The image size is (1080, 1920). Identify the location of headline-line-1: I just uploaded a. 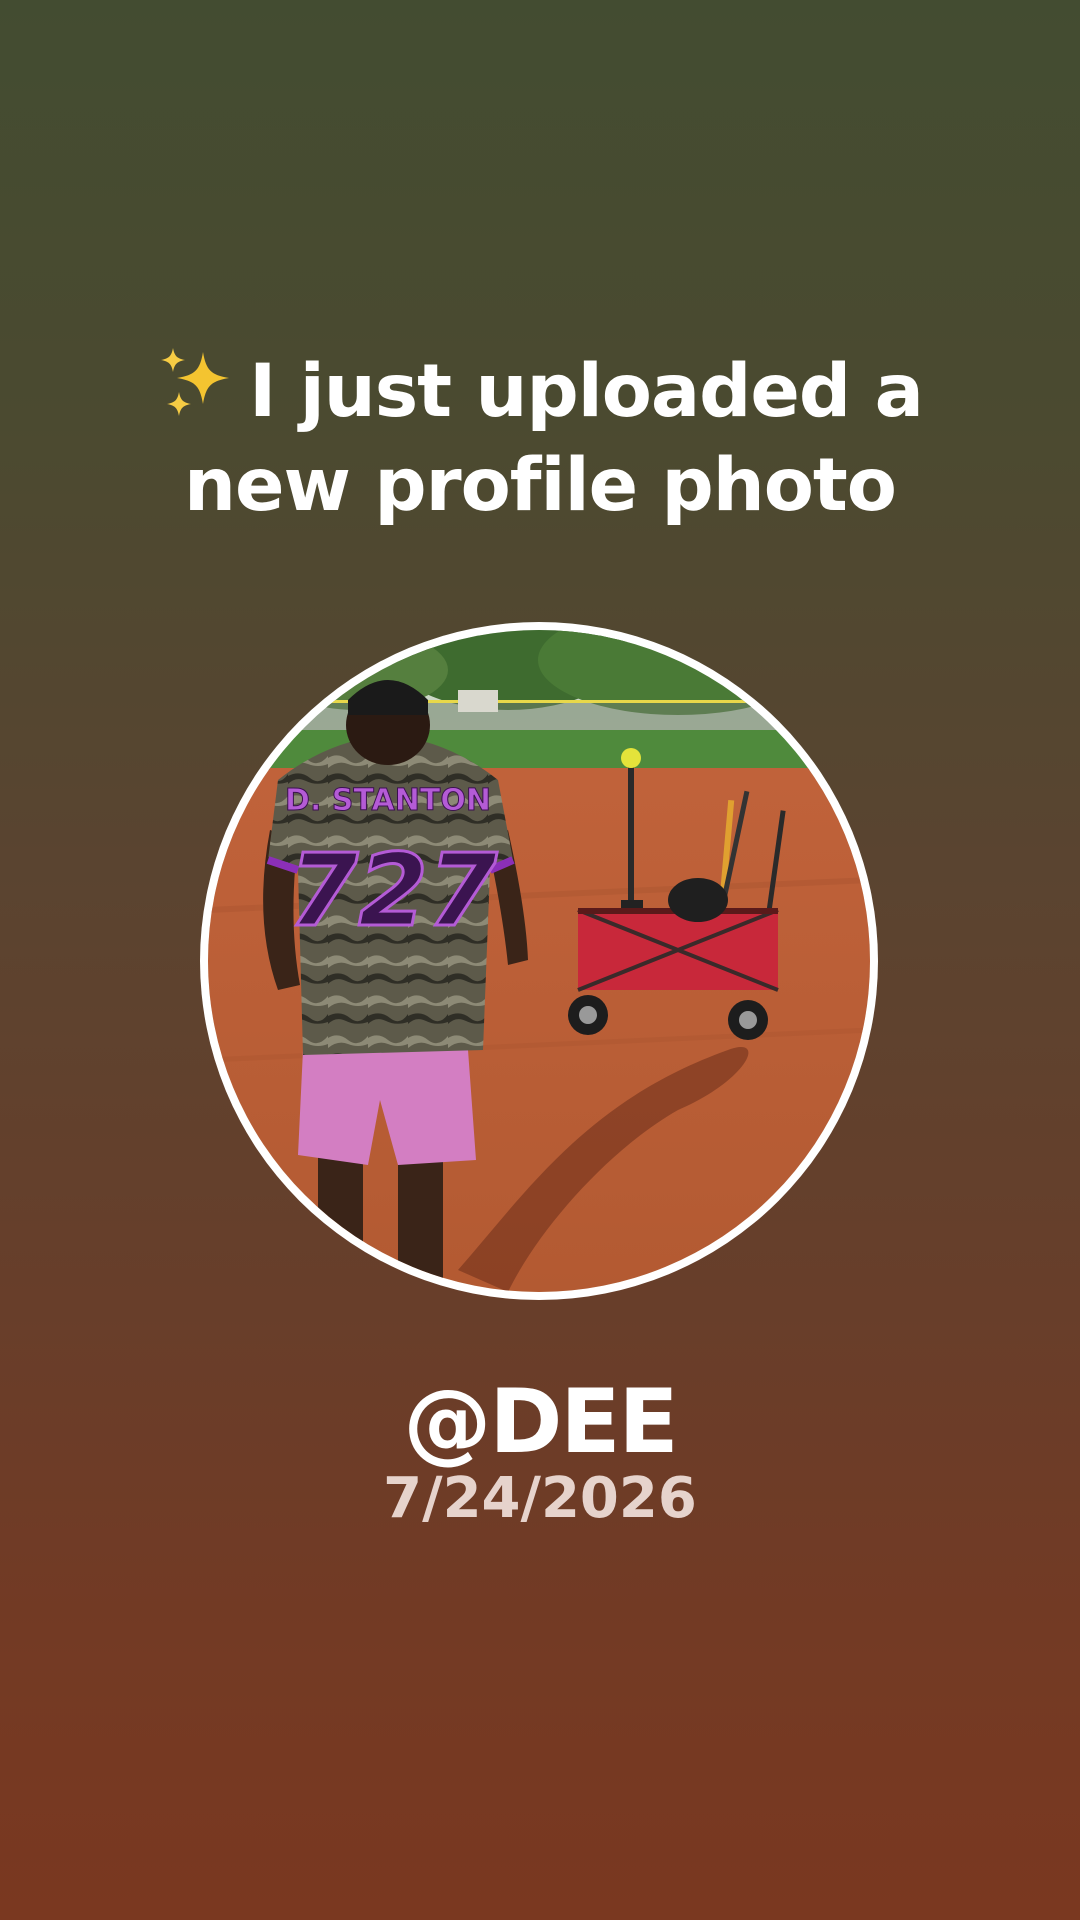
(540, 392).